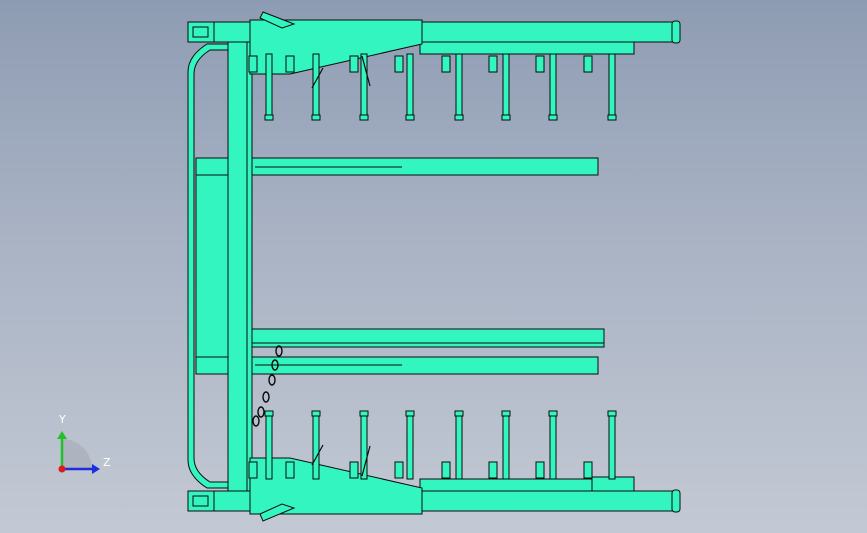 The image size is (867, 533). I want to click on top-end-cap-inner, so click(200, 32).